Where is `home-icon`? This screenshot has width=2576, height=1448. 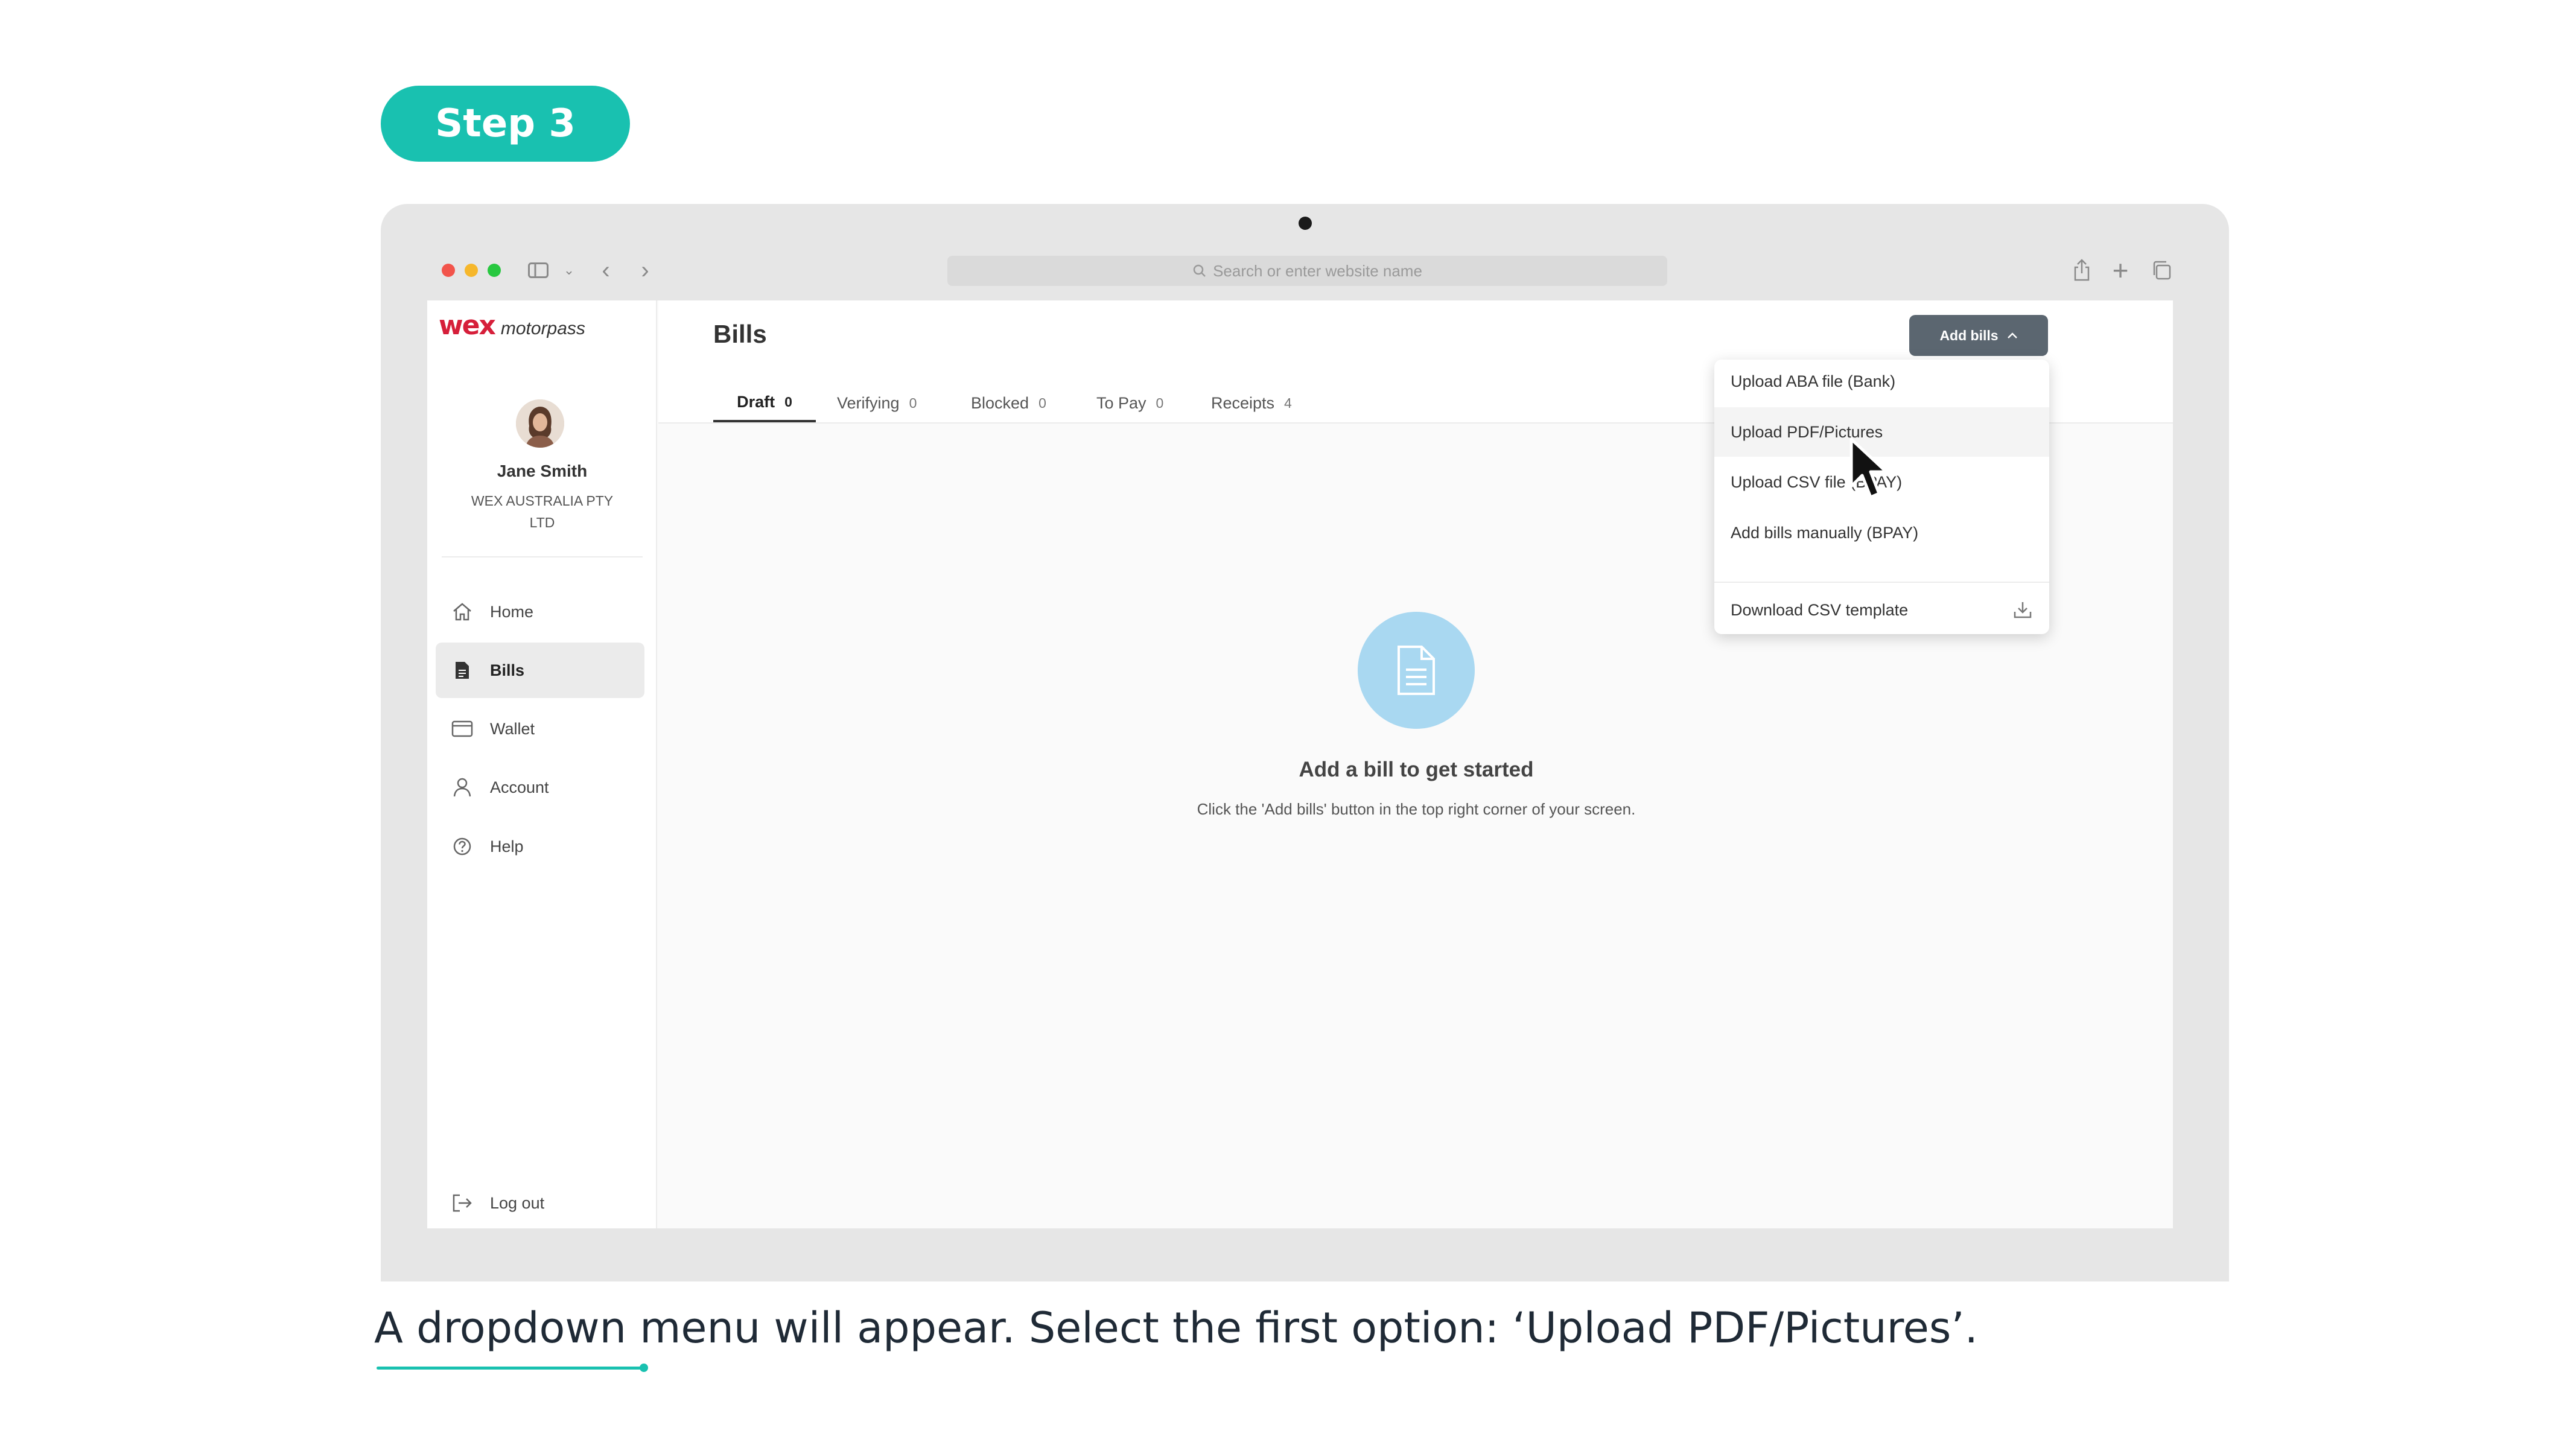
home-icon is located at coordinates (462, 611).